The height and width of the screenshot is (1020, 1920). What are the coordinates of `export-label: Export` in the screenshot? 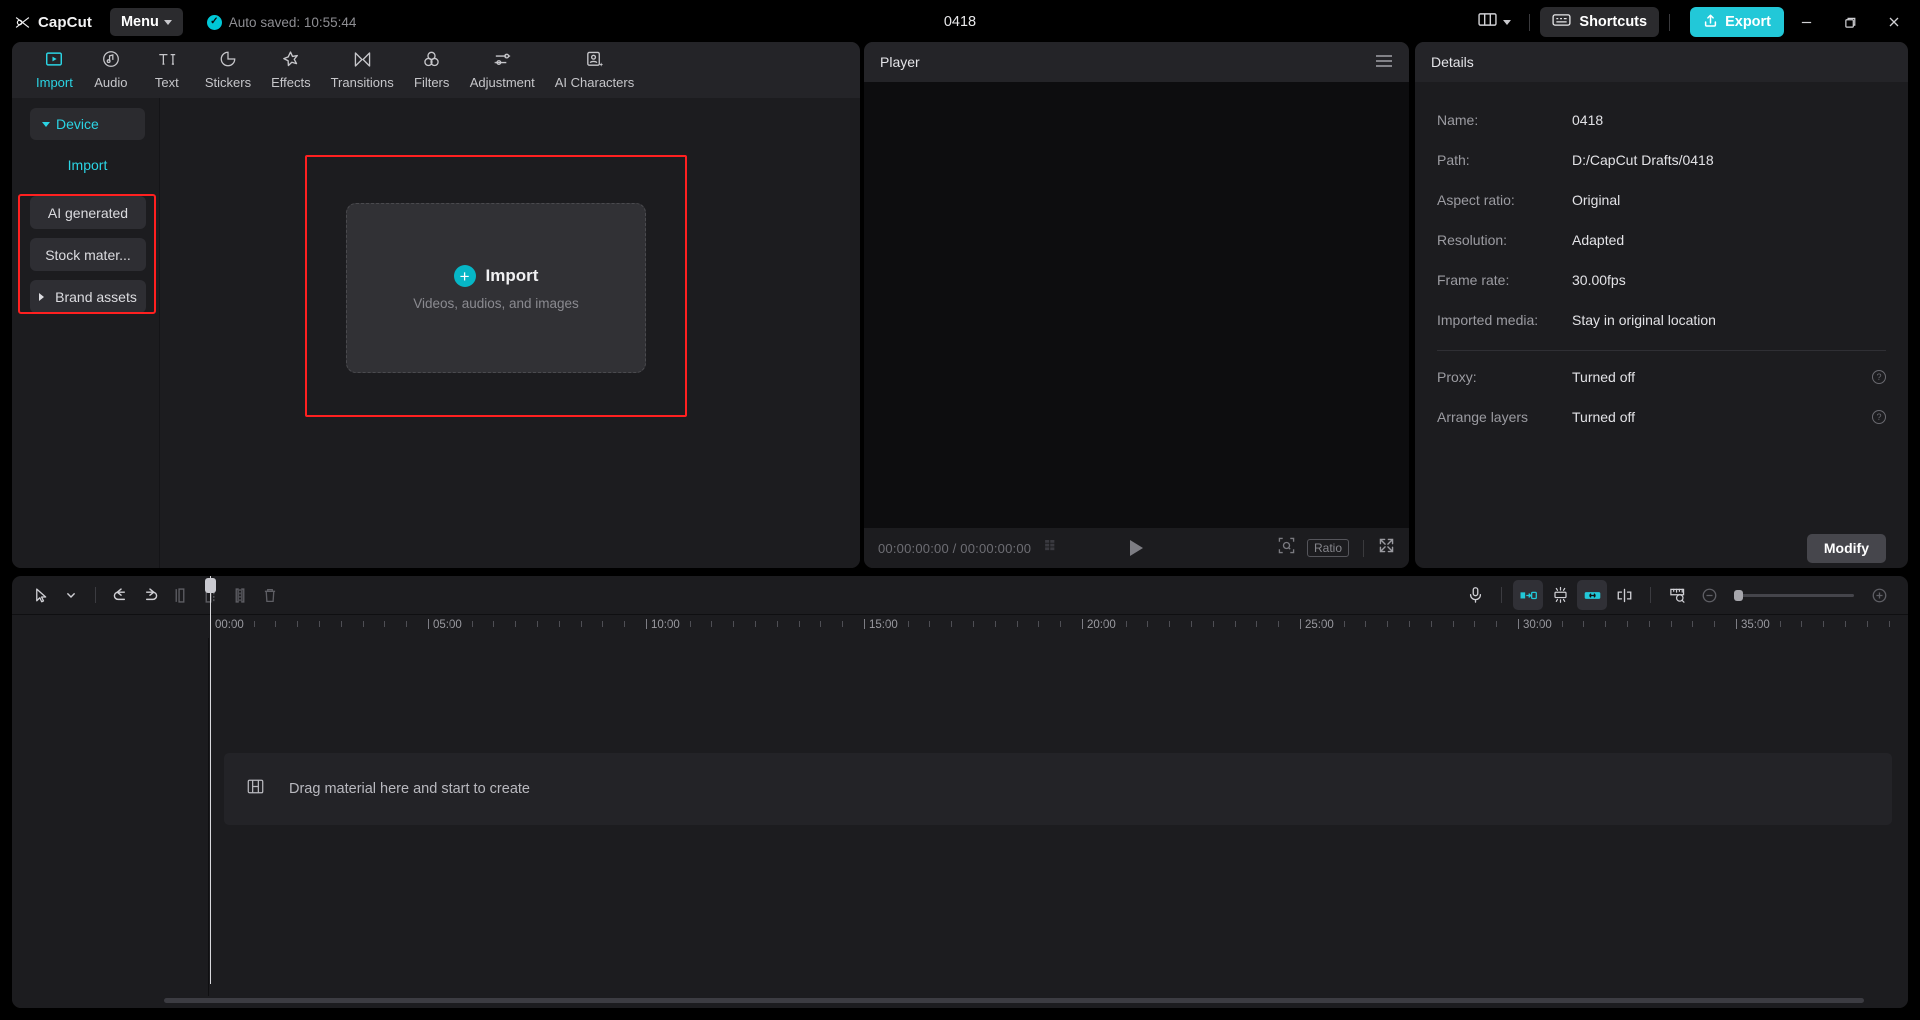 It's located at (1748, 22).